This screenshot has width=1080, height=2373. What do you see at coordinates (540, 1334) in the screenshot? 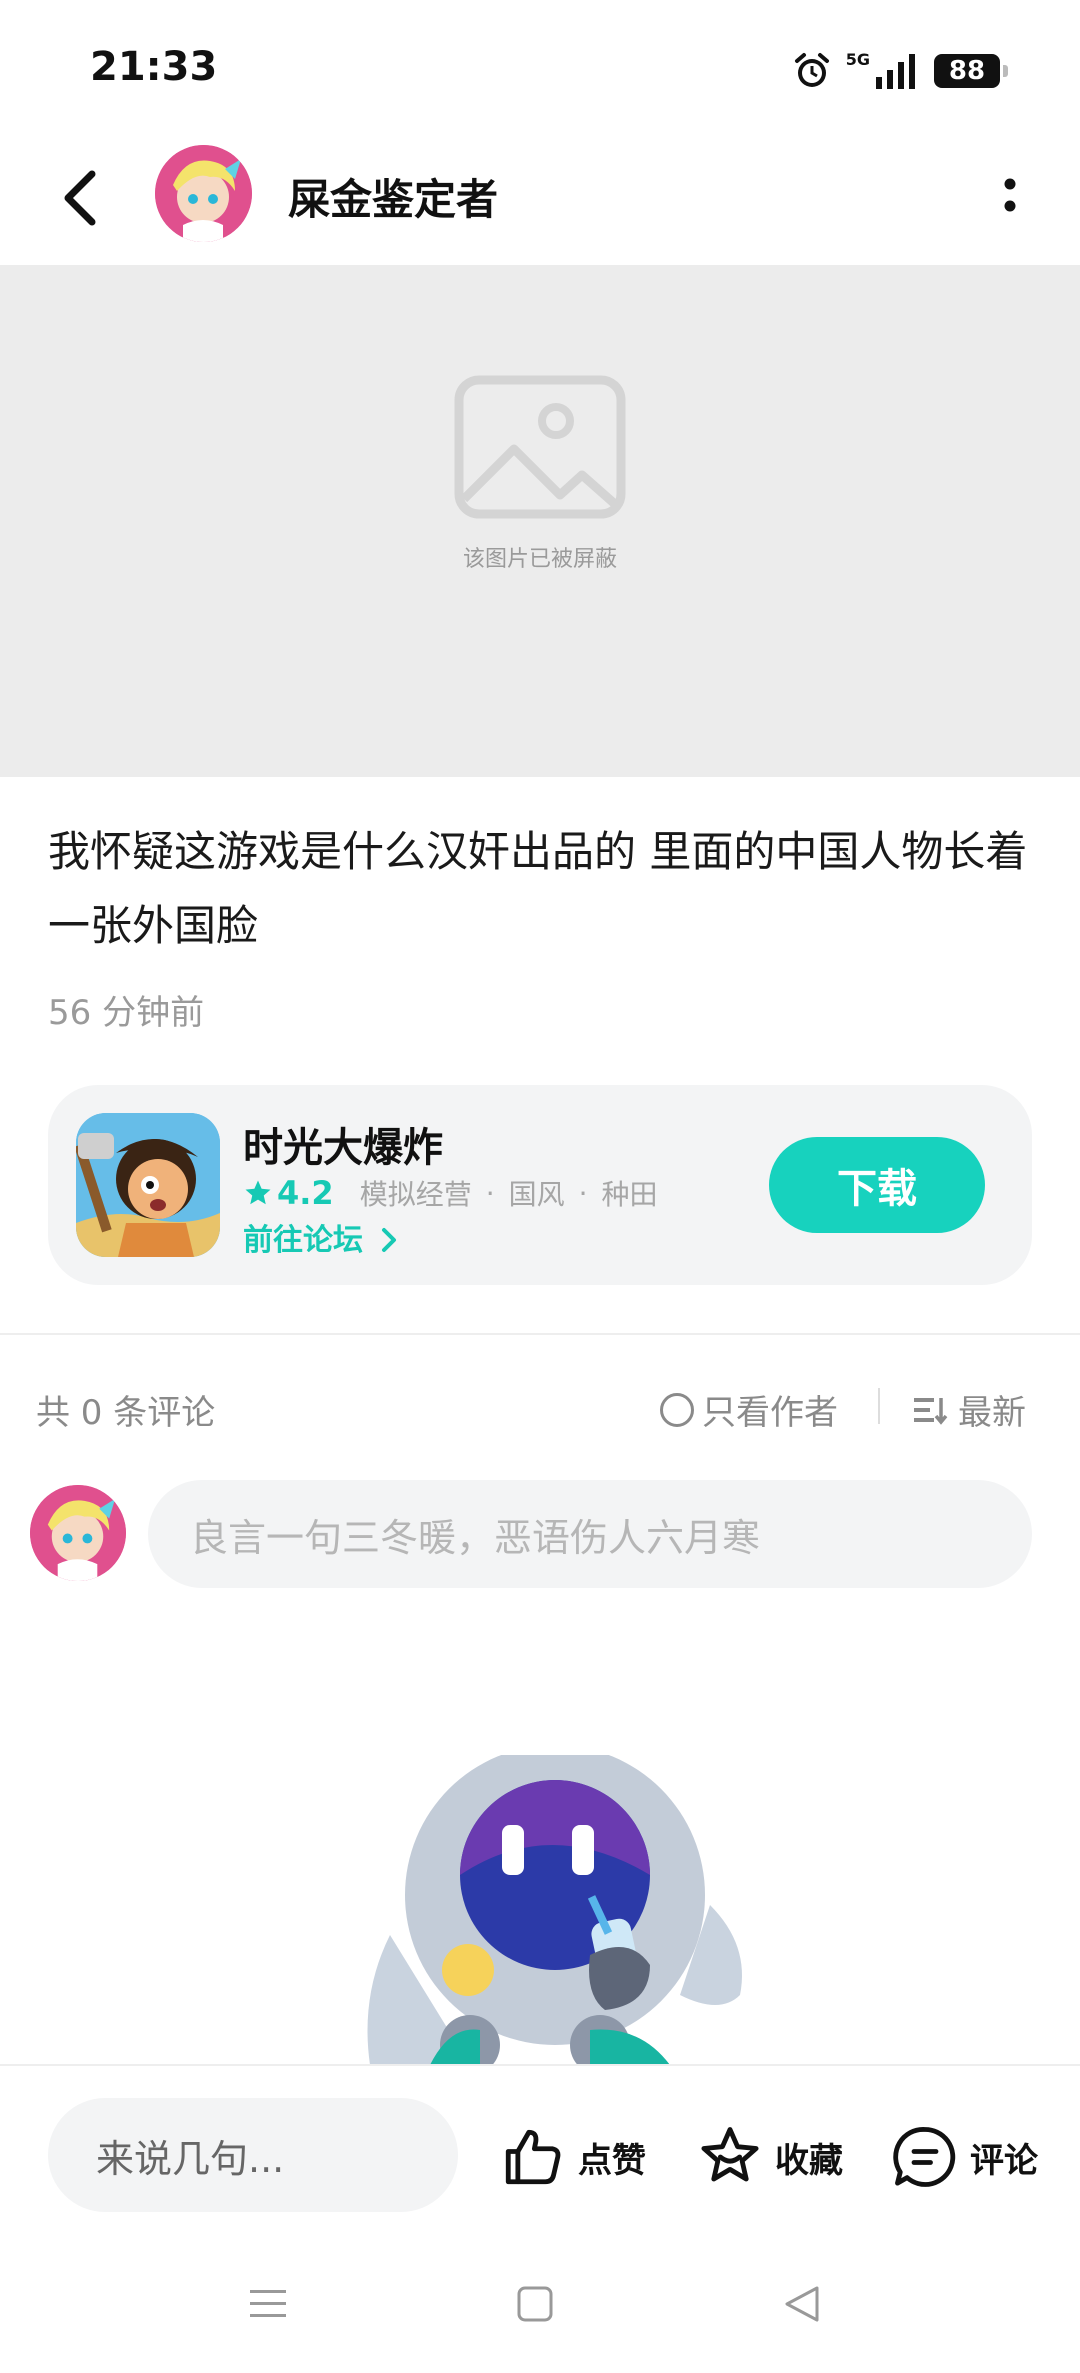
I see `section-divider` at bounding box center [540, 1334].